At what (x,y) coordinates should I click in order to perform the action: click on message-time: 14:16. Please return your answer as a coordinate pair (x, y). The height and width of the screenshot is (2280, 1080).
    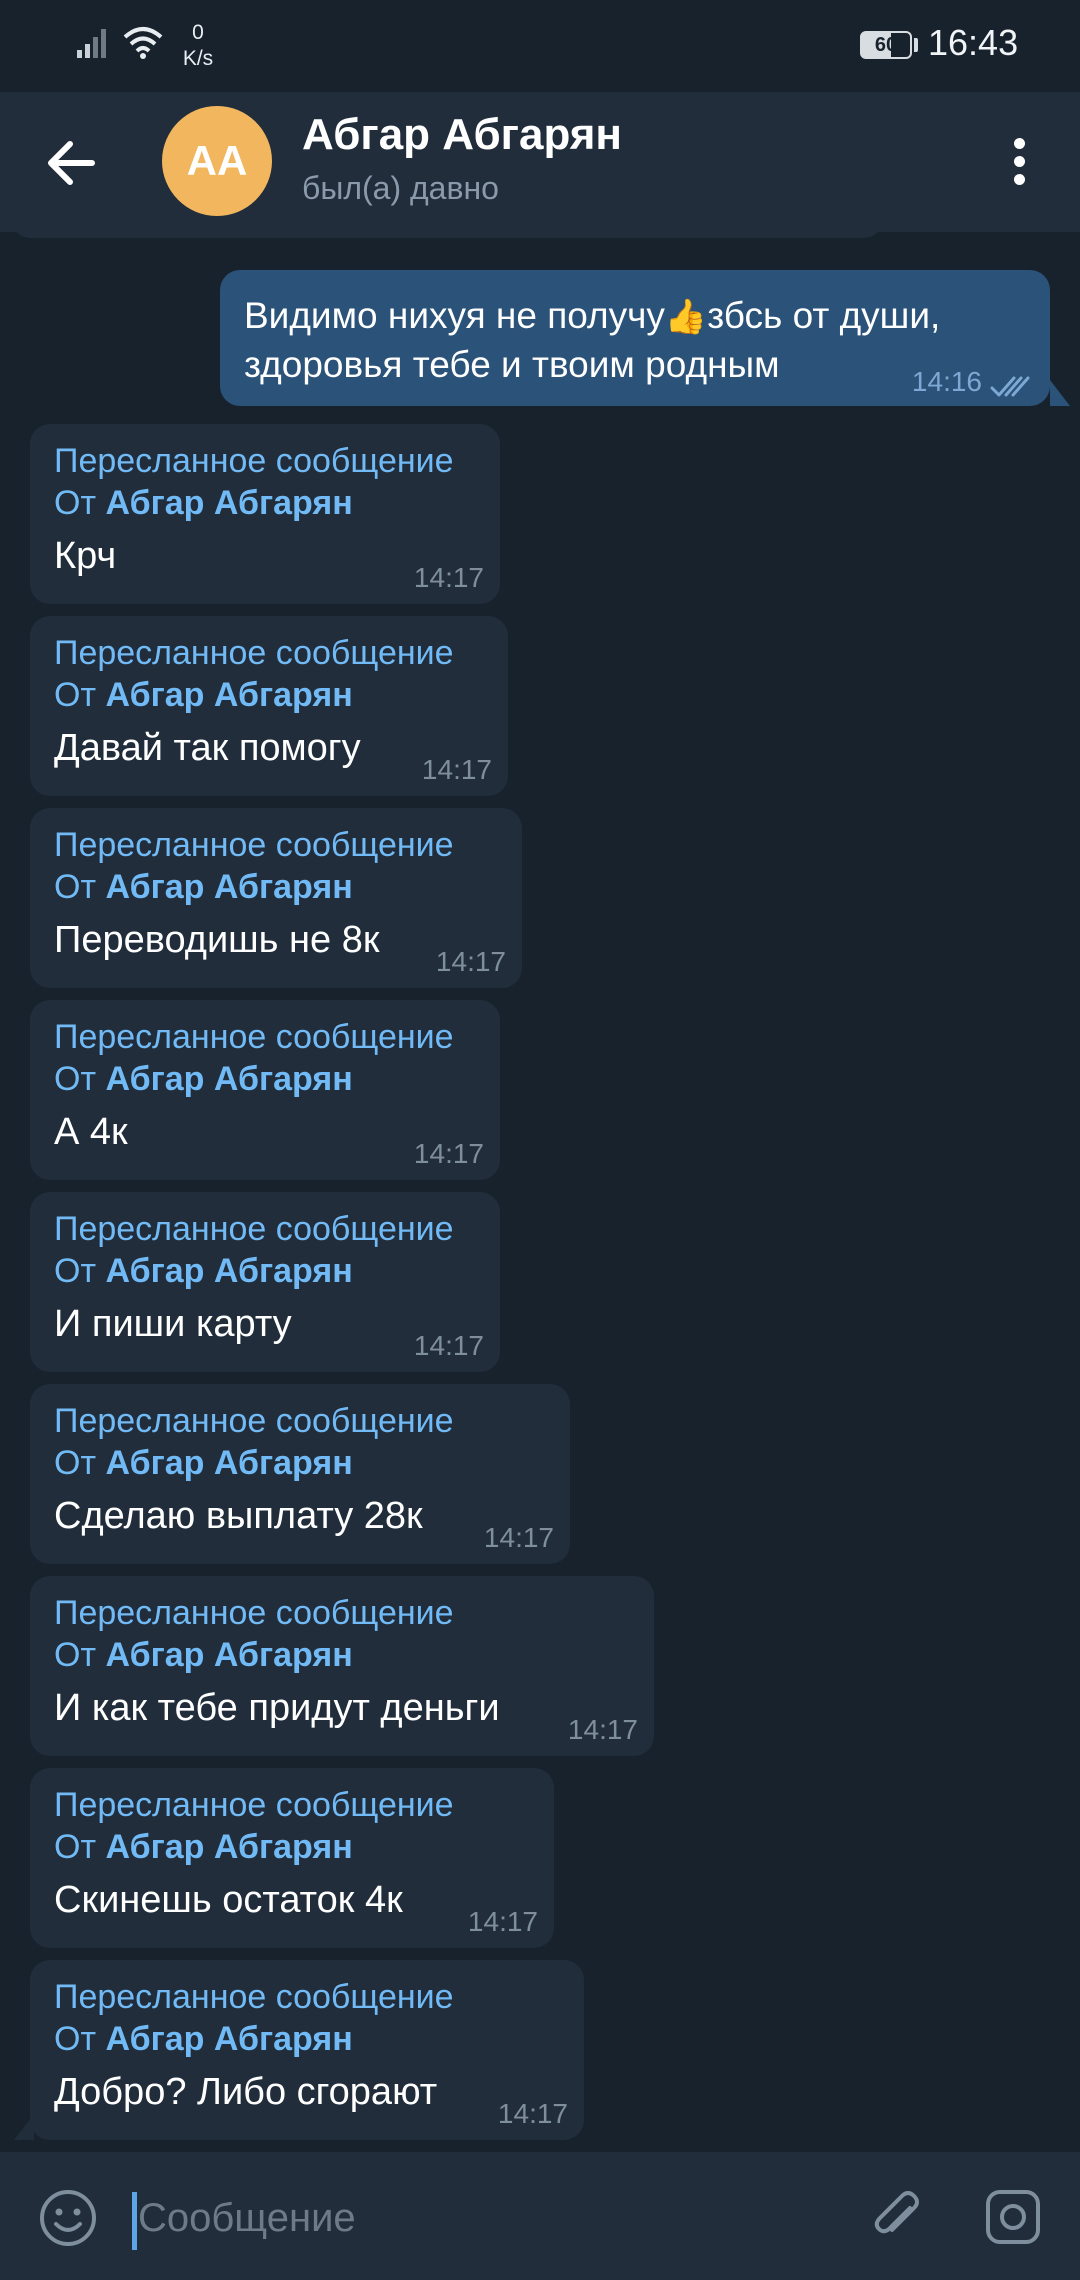
    Looking at the image, I should click on (946, 381).